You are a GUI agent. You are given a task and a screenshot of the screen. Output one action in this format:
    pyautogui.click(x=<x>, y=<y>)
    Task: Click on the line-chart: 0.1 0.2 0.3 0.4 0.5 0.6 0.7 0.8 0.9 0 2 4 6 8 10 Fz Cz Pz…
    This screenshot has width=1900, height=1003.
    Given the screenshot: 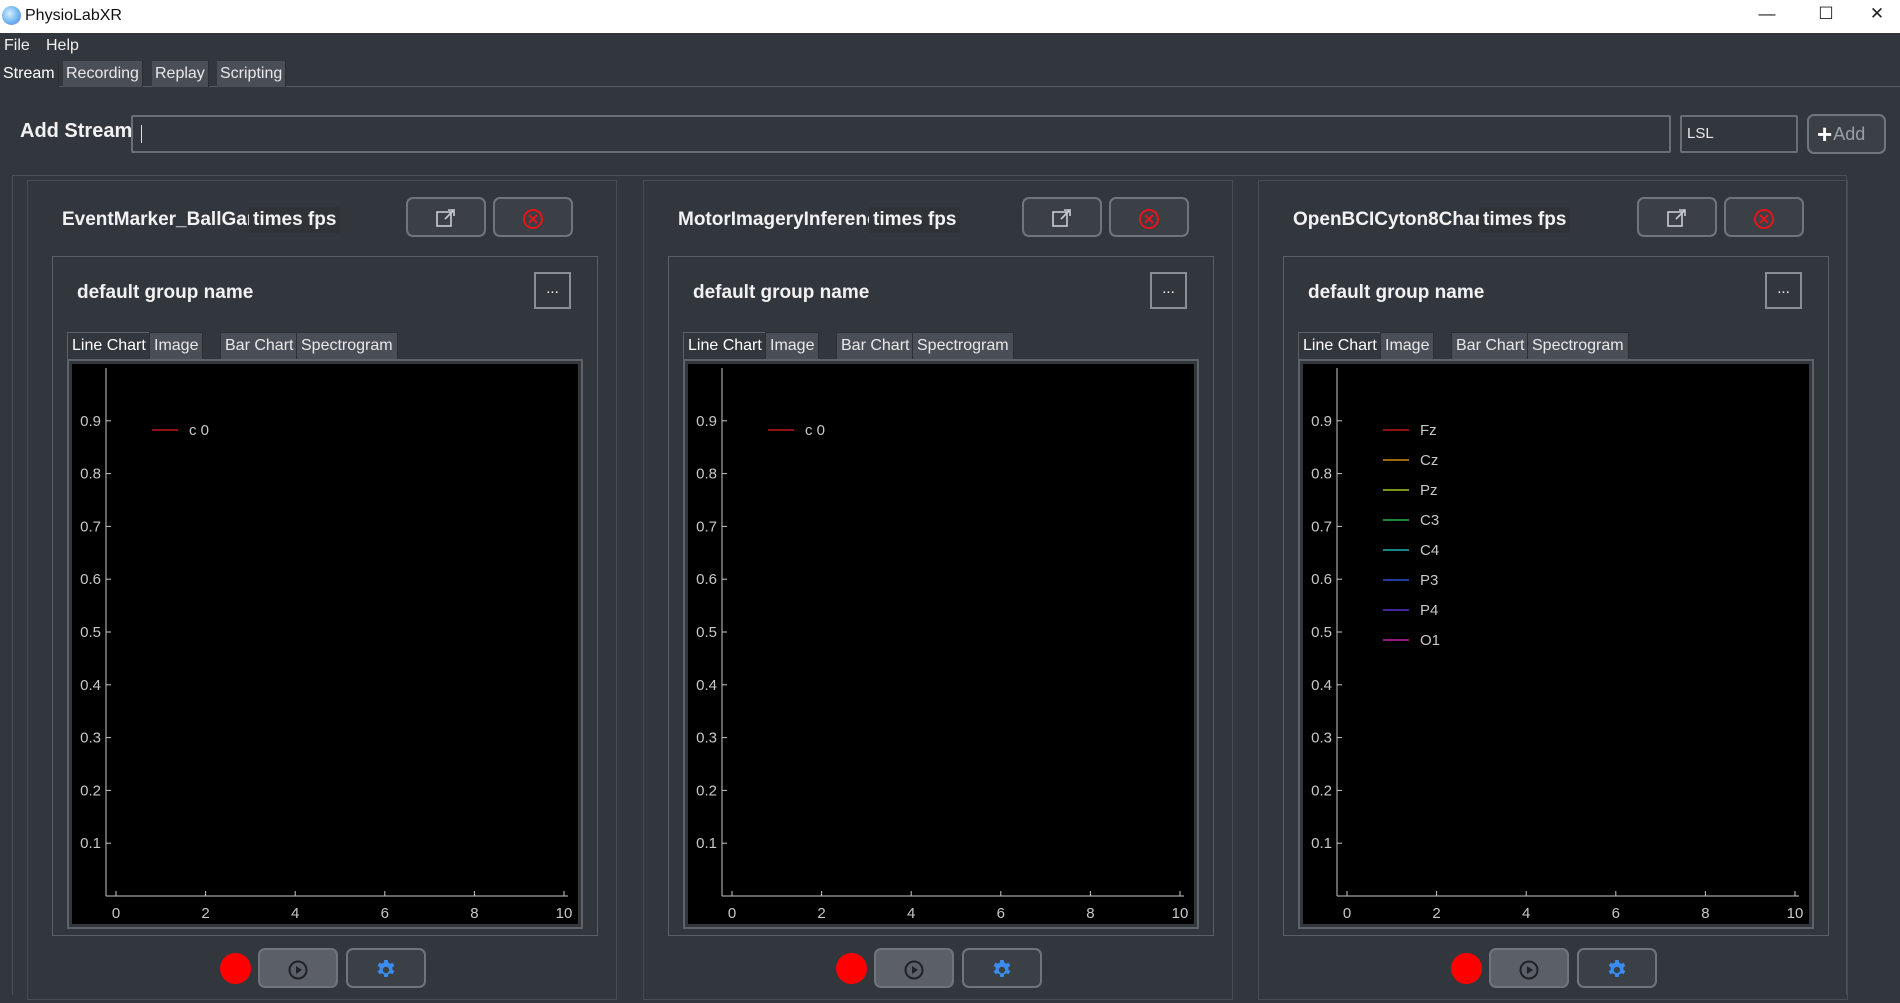 What is the action you would take?
    pyautogui.click(x=1556, y=644)
    